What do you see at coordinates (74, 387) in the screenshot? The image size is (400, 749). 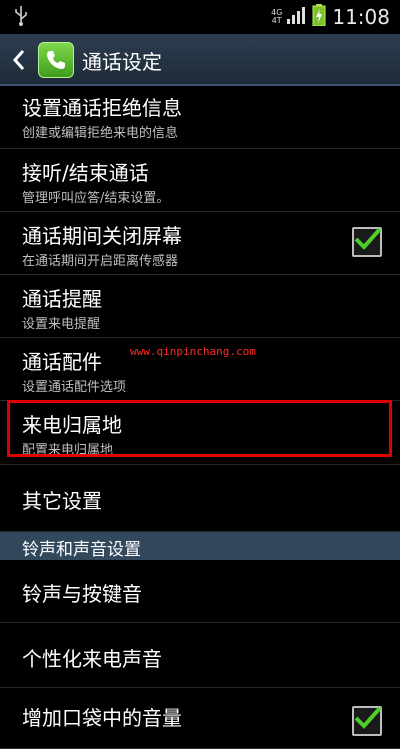 I see `item-subtitle: 设置通话配件选项` at bounding box center [74, 387].